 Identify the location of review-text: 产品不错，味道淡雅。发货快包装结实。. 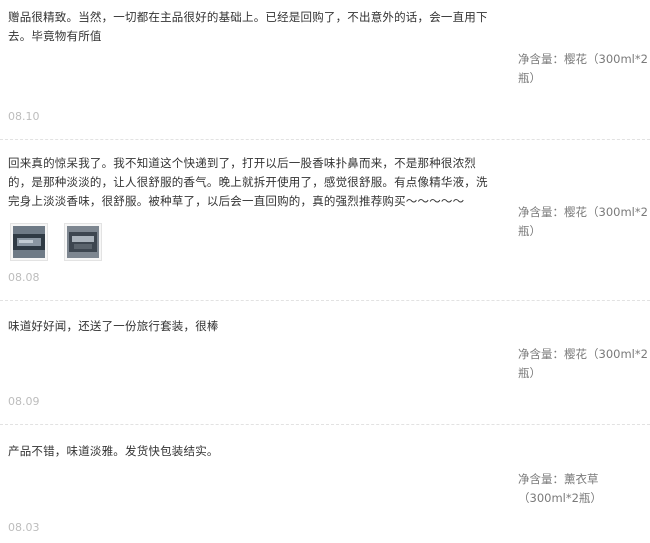
(113, 451).